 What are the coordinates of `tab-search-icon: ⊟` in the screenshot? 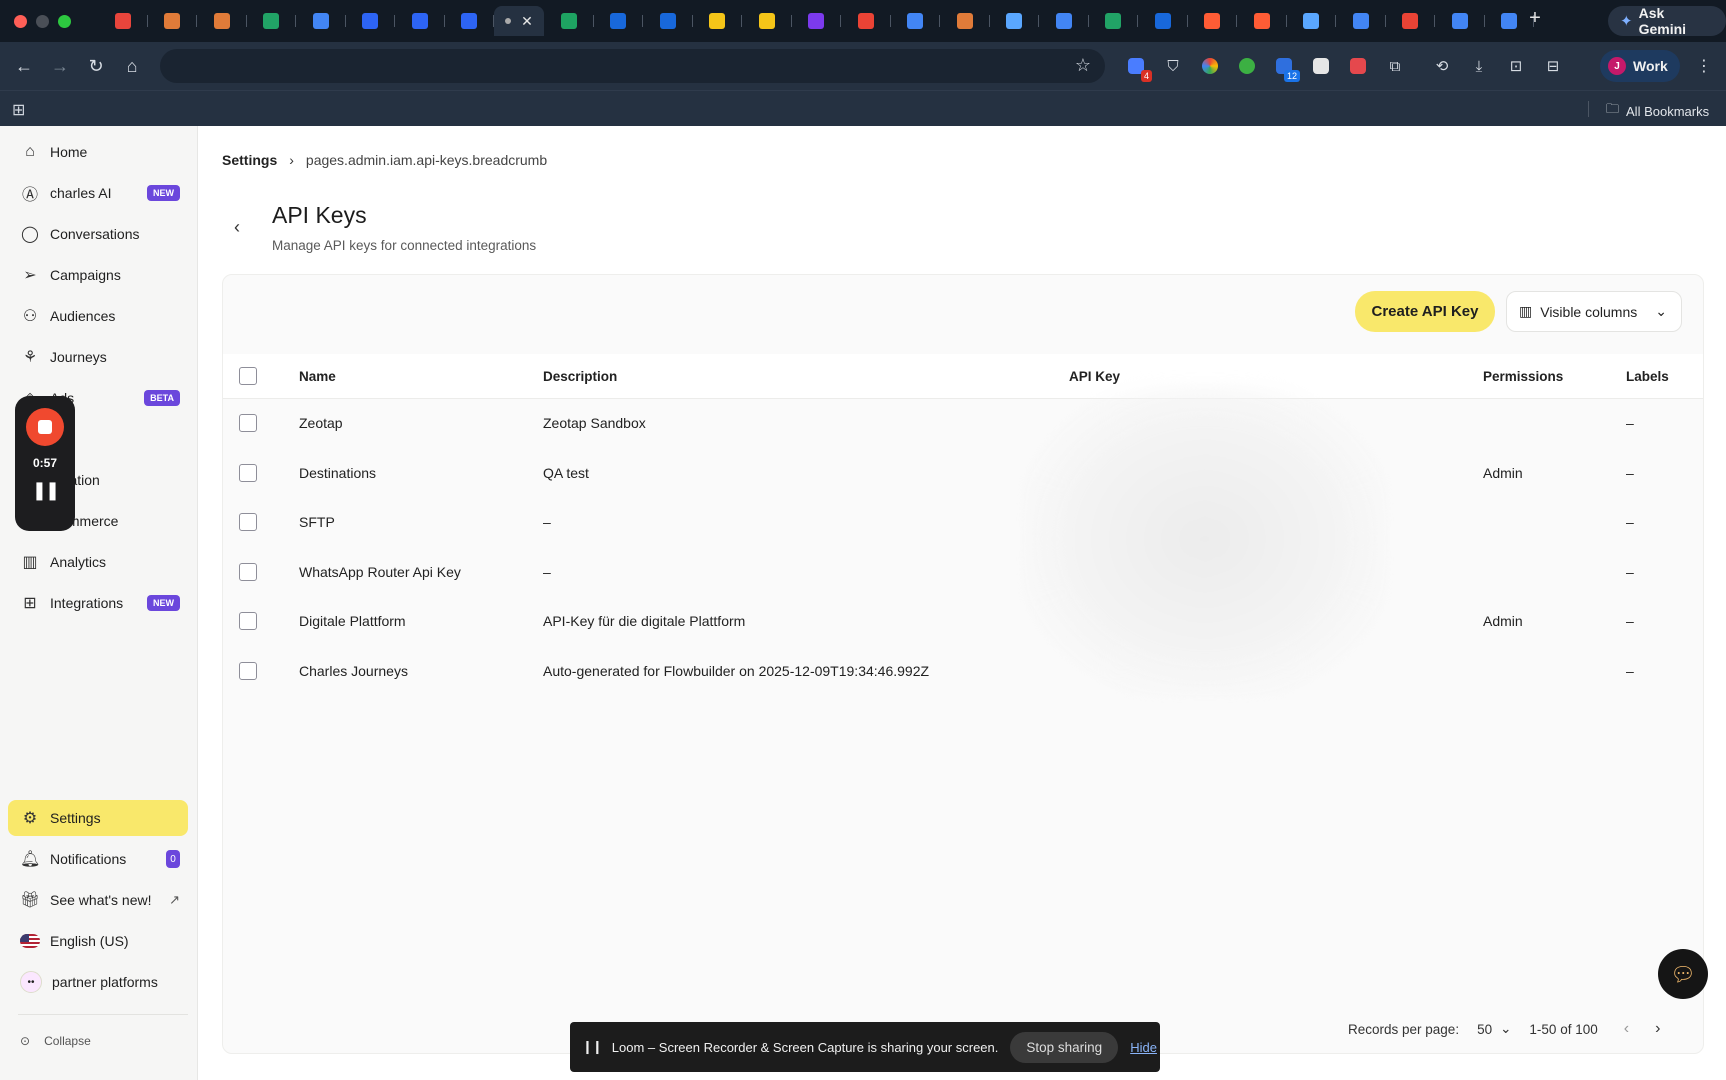 It's located at (1553, 66).